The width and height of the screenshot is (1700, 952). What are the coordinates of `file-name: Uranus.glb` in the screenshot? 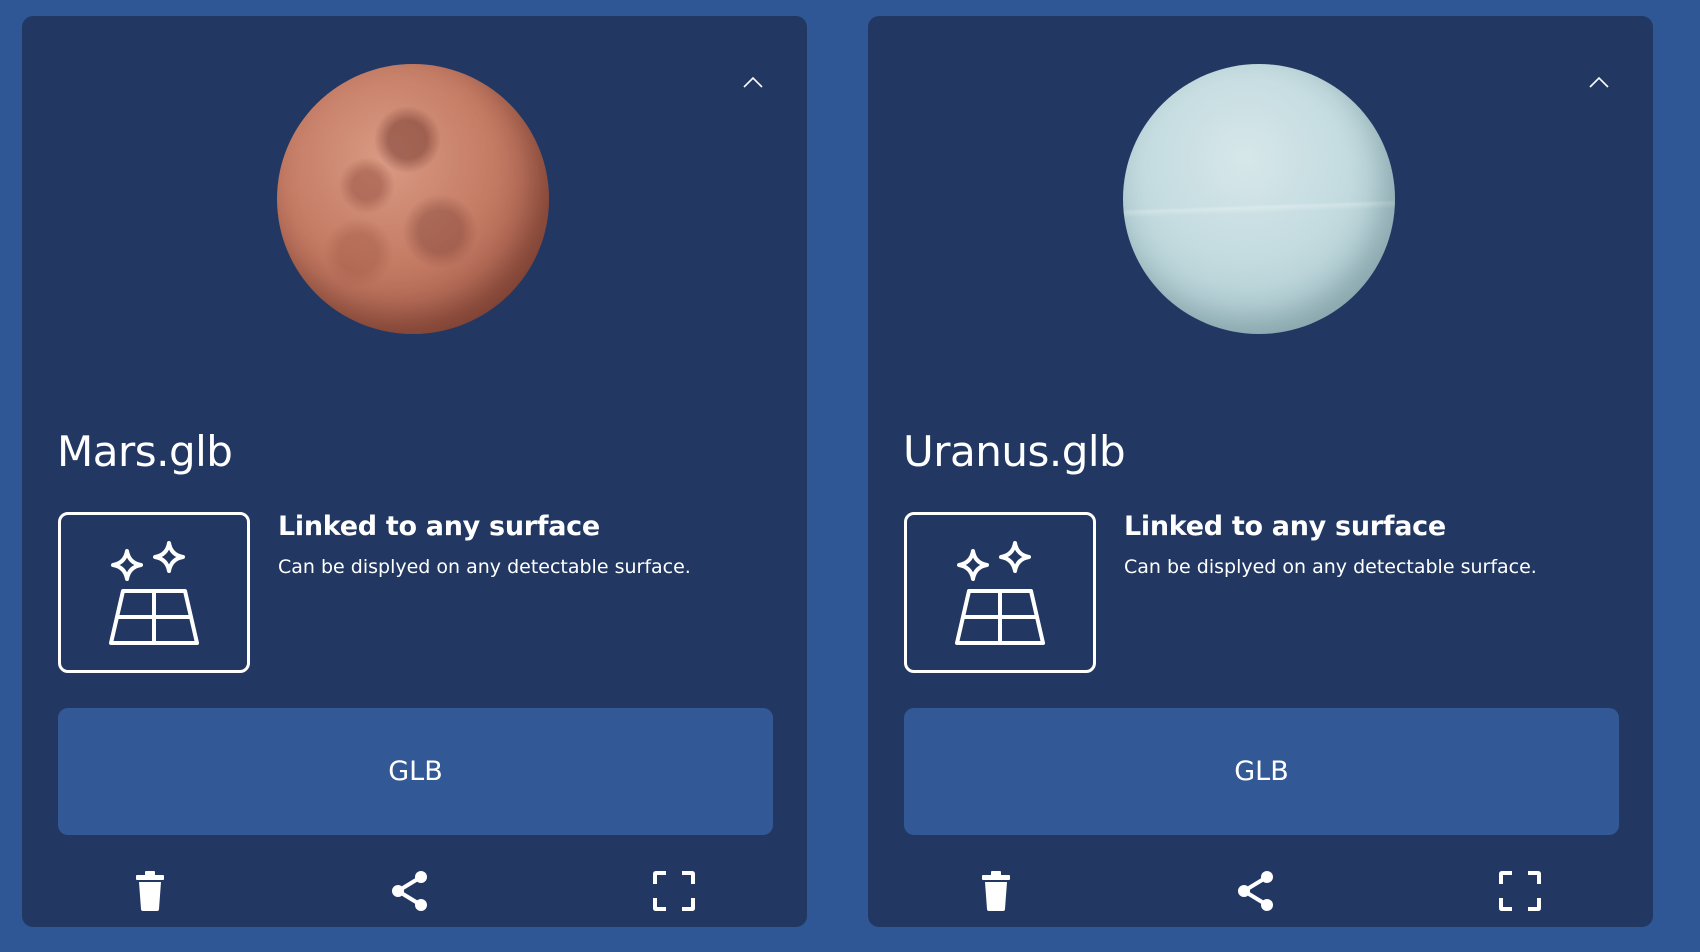 It's located at (1014, 451).